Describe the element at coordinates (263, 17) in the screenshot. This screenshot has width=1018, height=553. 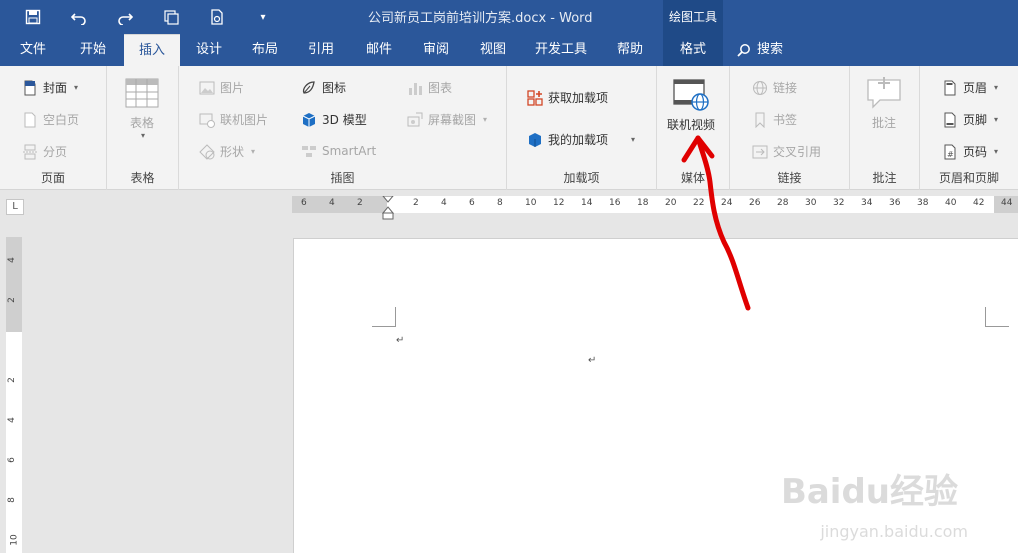
I see `customize-qat-icon: ▾` at that location.